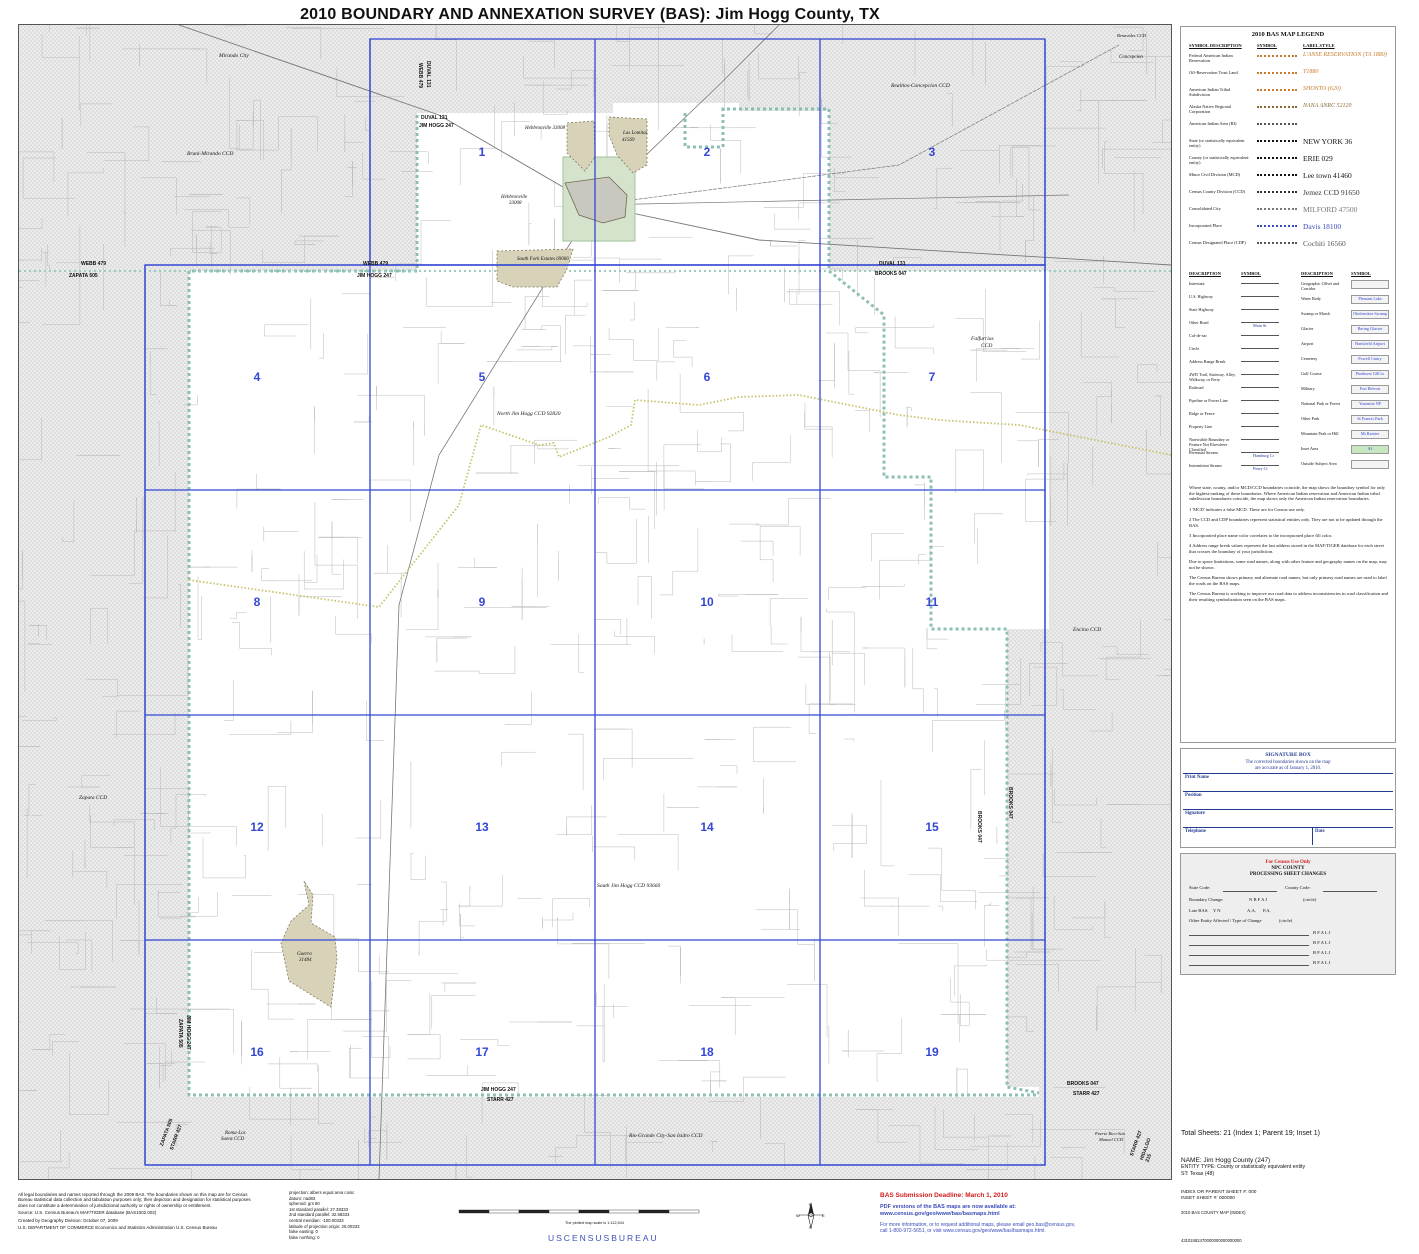 This screenshot has height=1254, width=1419. I want to click on label-rio-grande: Rio Grande City-San Isidro CCD, so click(666, 1136).